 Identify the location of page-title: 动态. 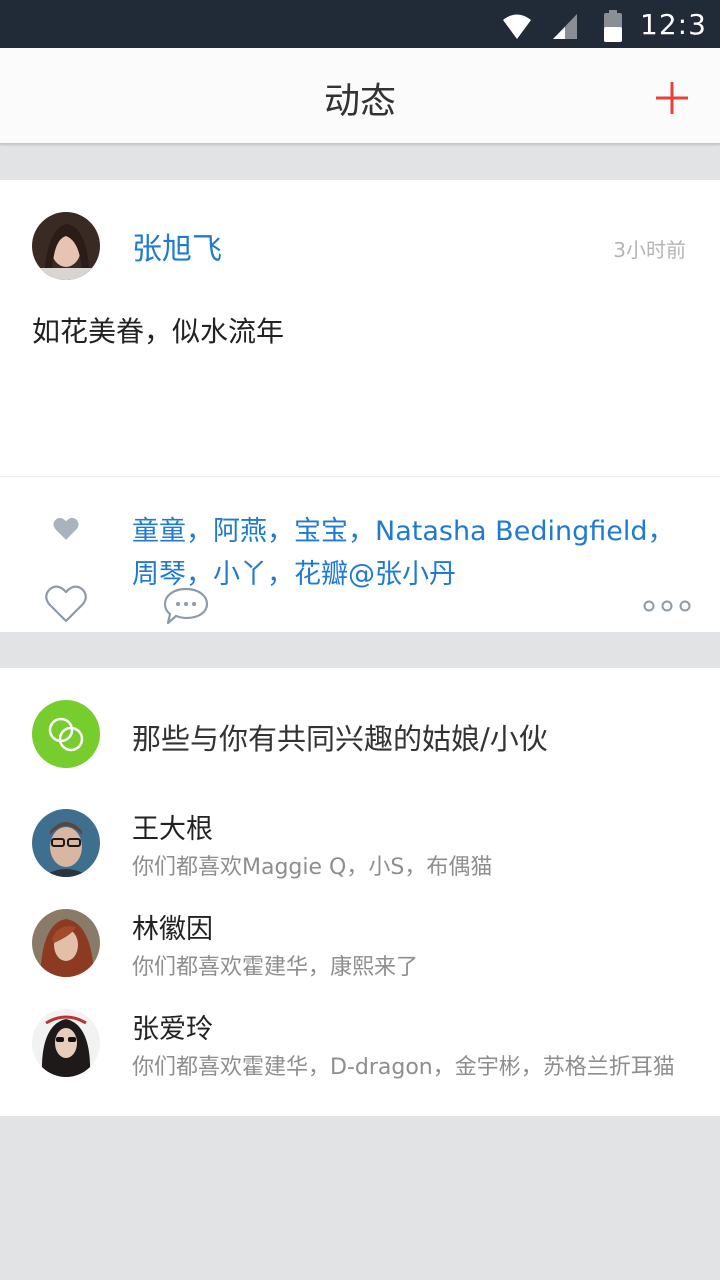
(359, 101).